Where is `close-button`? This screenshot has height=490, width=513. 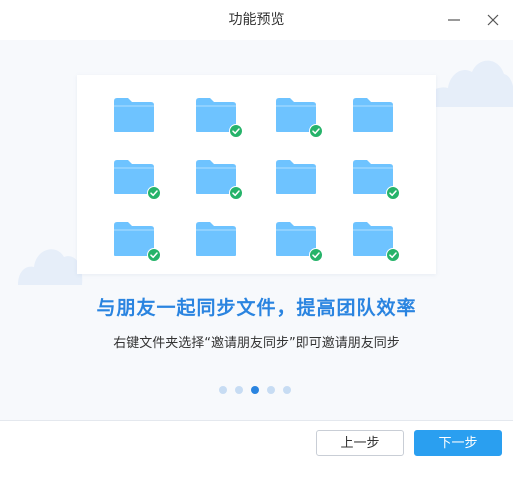 close-button is located at coordinates (493, 20).